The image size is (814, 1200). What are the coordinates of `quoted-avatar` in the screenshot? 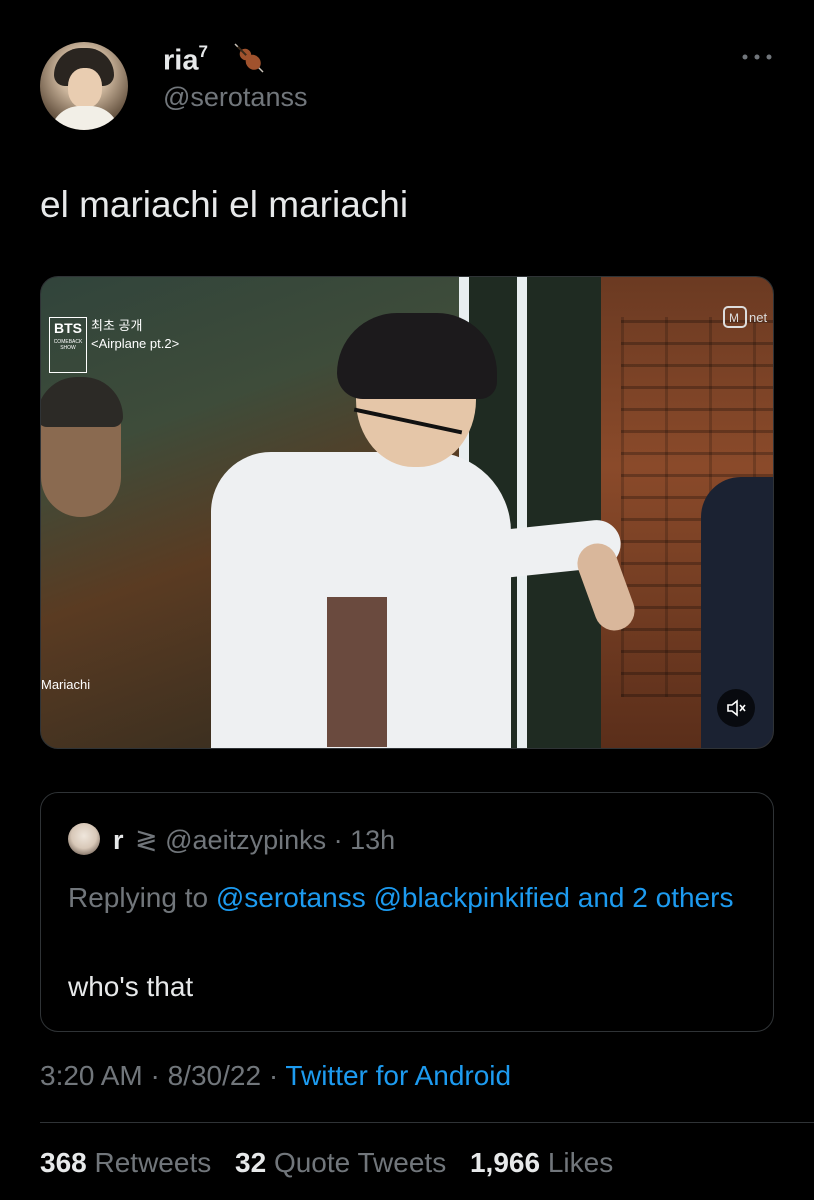 It's located at (84, 839).